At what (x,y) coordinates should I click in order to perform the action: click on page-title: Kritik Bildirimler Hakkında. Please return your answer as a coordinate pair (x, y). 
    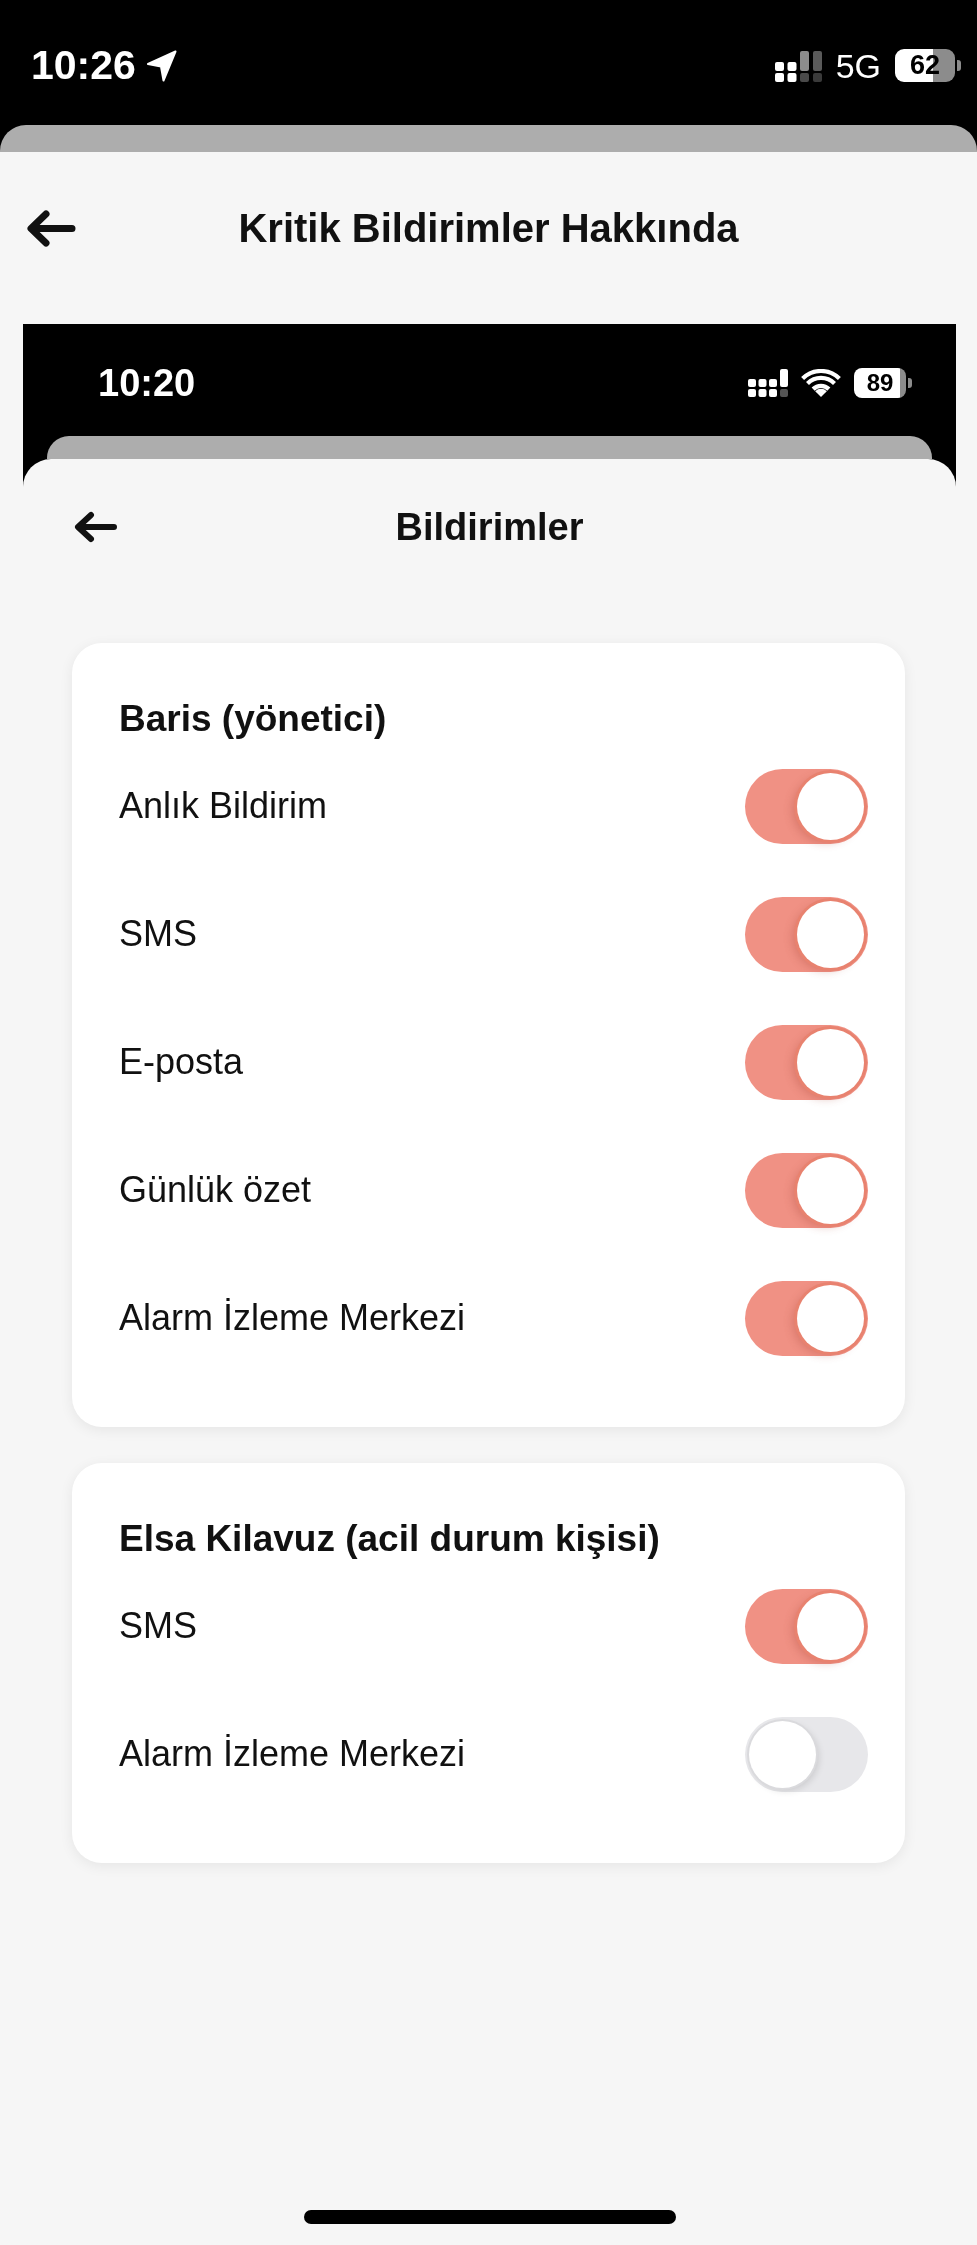
    Looking at the image, I should click on (488, 228).